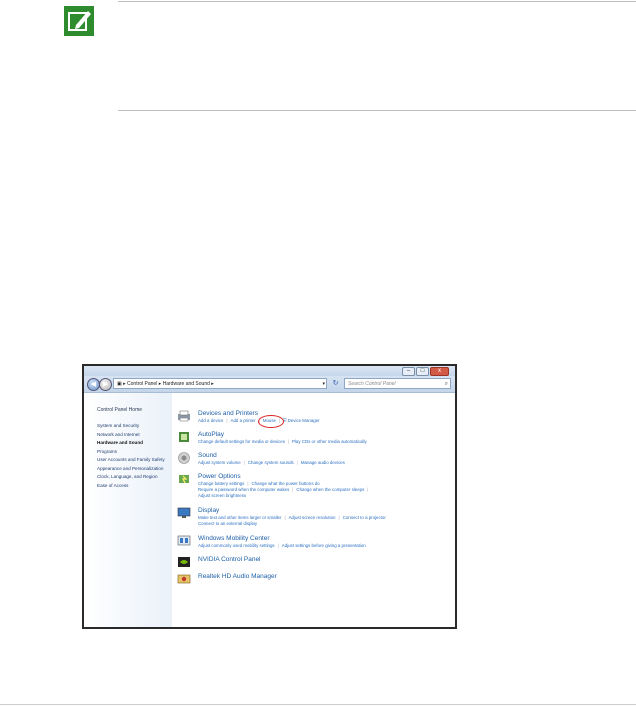 Image resolution: width=636 pixels, height=707 pixels. Describe the element at coordinates (208, 510) in the screenshot. I see `display-heading: Display` at that location.